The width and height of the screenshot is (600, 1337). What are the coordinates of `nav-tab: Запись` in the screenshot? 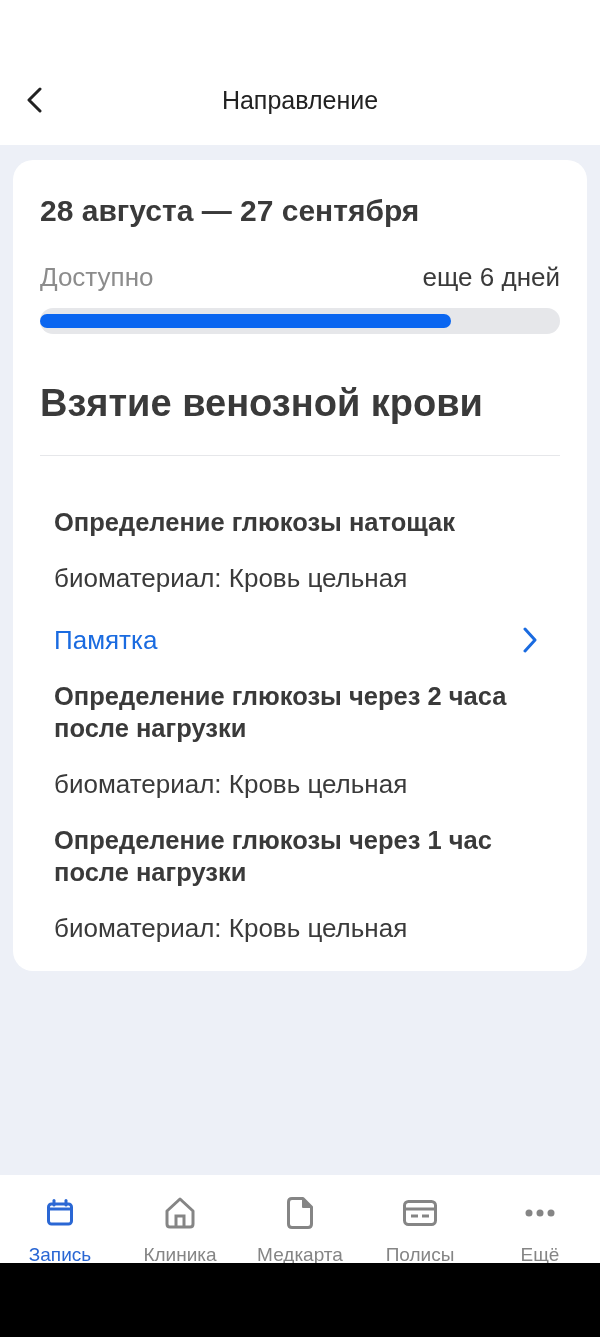 It's located at (60, 1220).